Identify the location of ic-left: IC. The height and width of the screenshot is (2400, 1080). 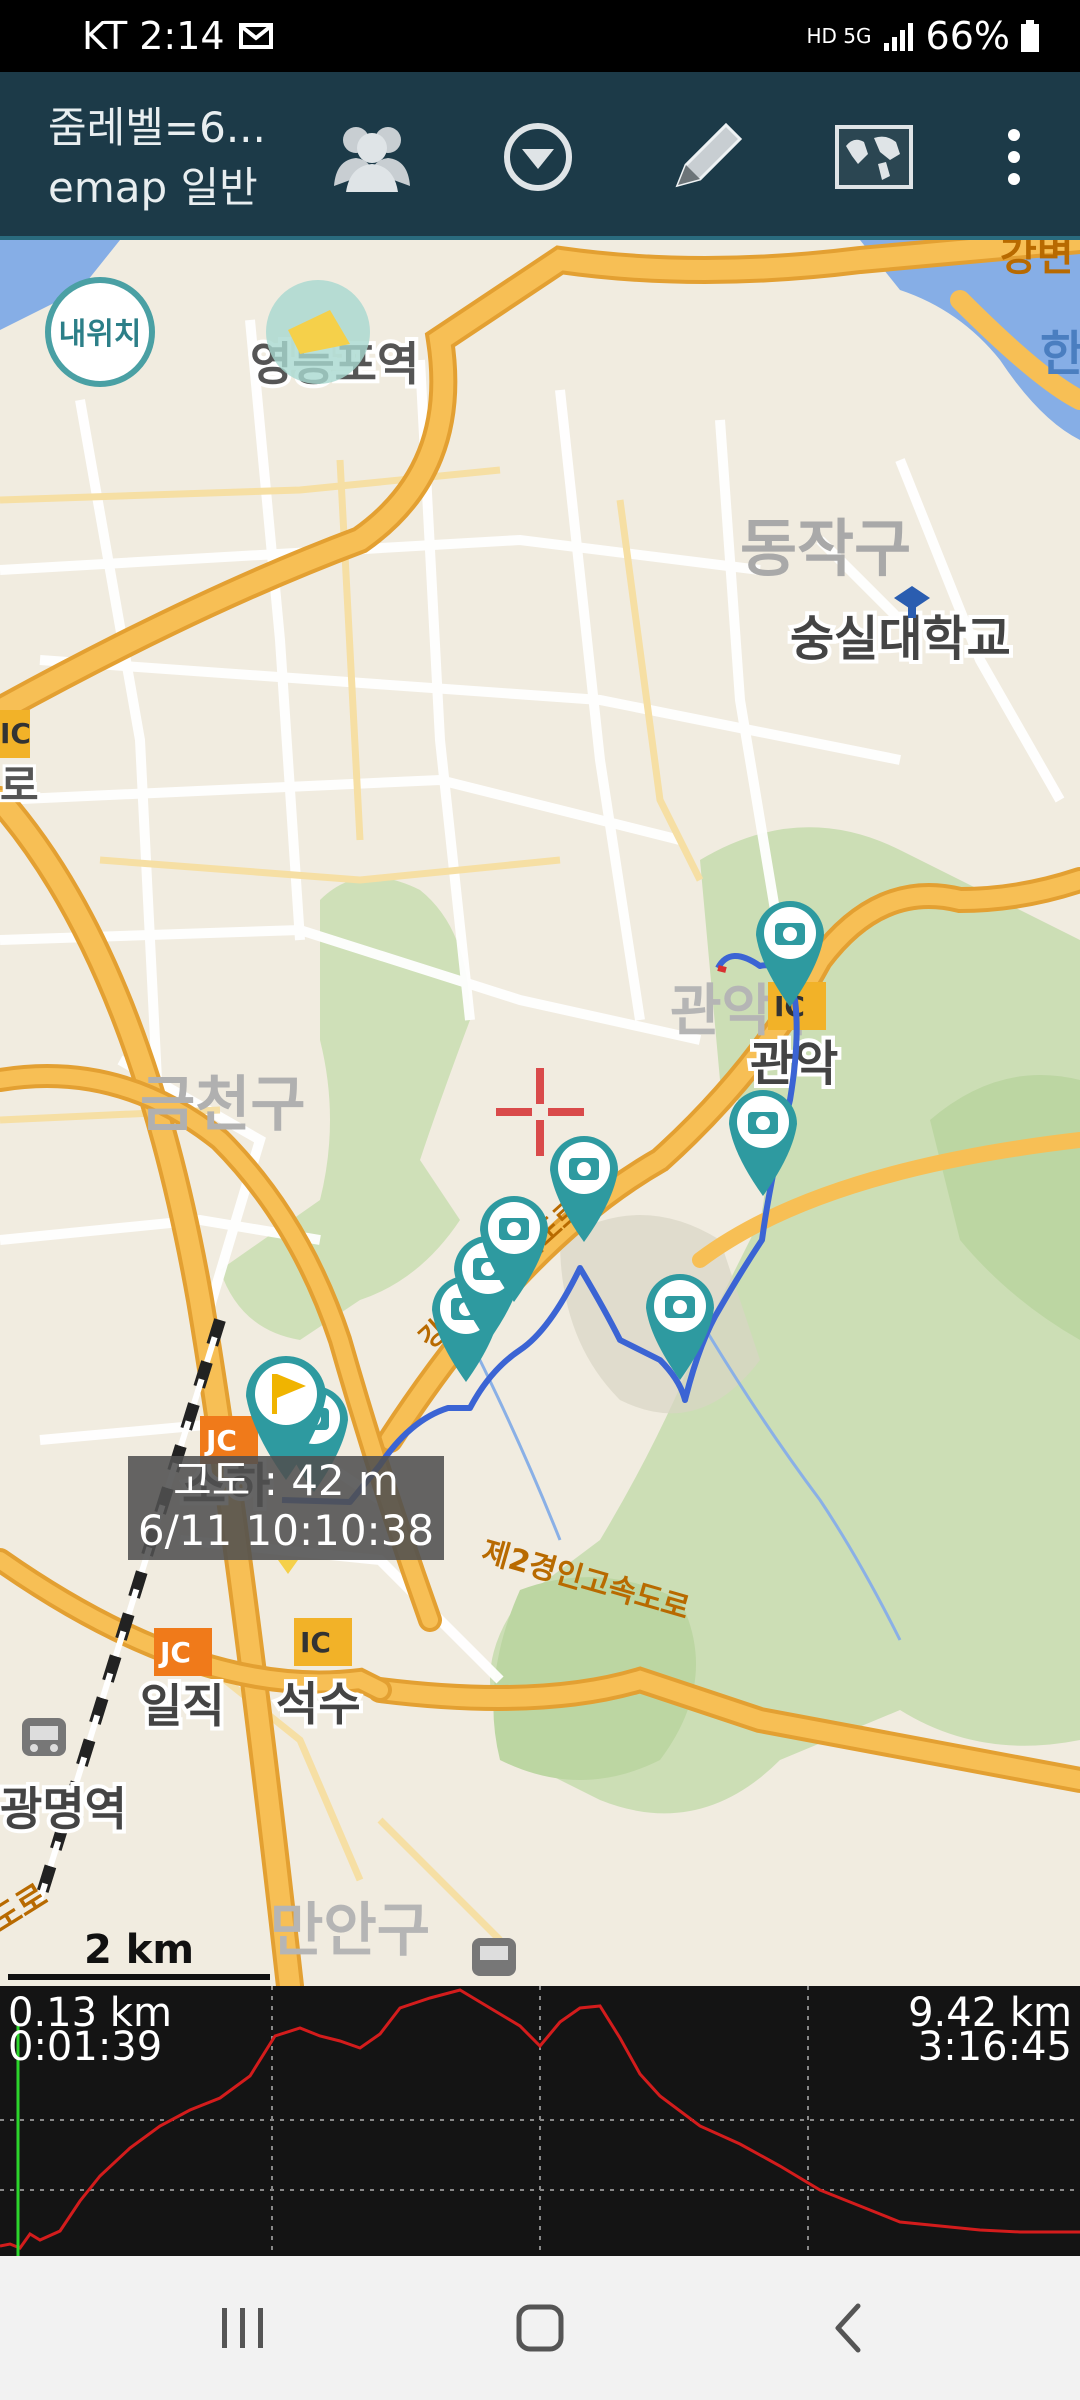
(15, 733).